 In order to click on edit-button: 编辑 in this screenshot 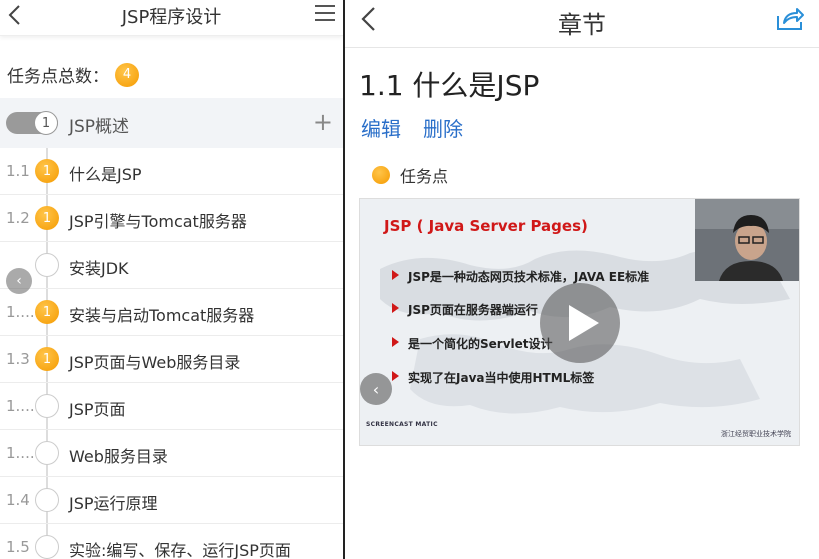, I will do `click(381, 127)`.